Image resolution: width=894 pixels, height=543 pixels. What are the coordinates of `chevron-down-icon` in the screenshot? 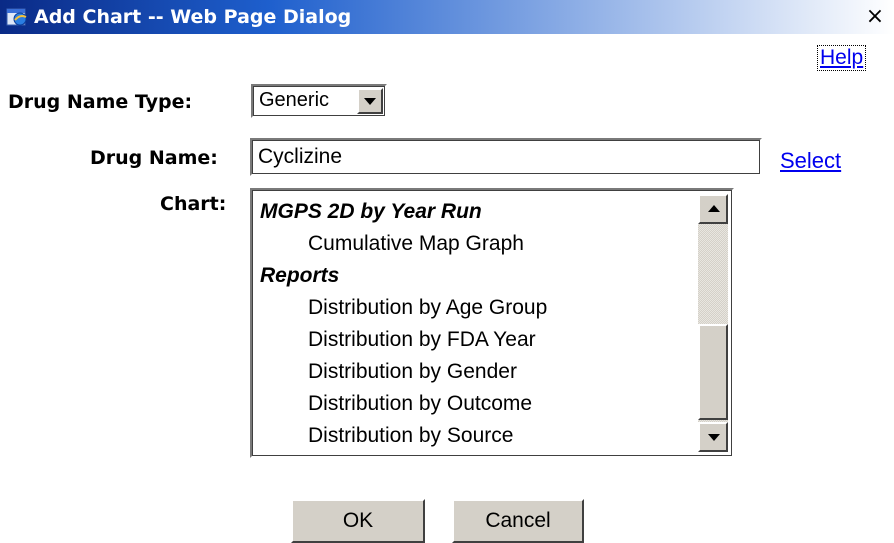 It's located at (370, 101).